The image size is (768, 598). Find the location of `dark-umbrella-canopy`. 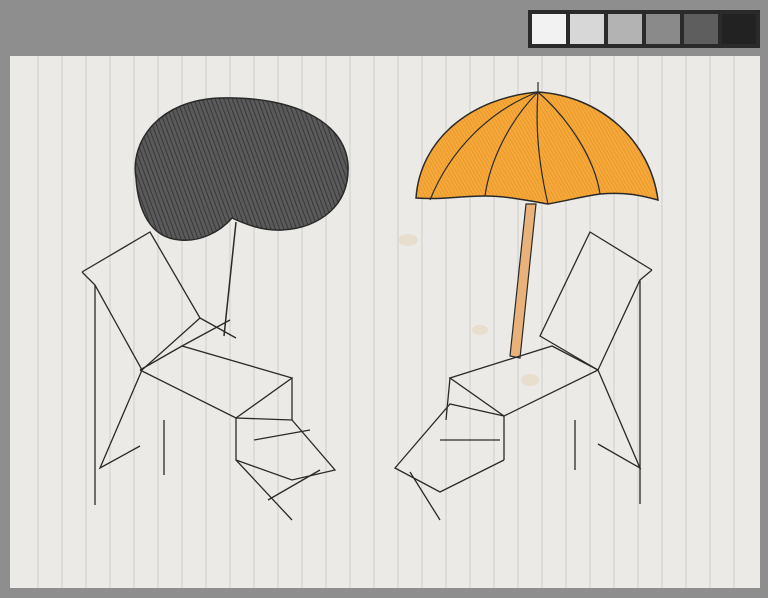

dark-umbrella-canopy is located at coordinates (241, 169).